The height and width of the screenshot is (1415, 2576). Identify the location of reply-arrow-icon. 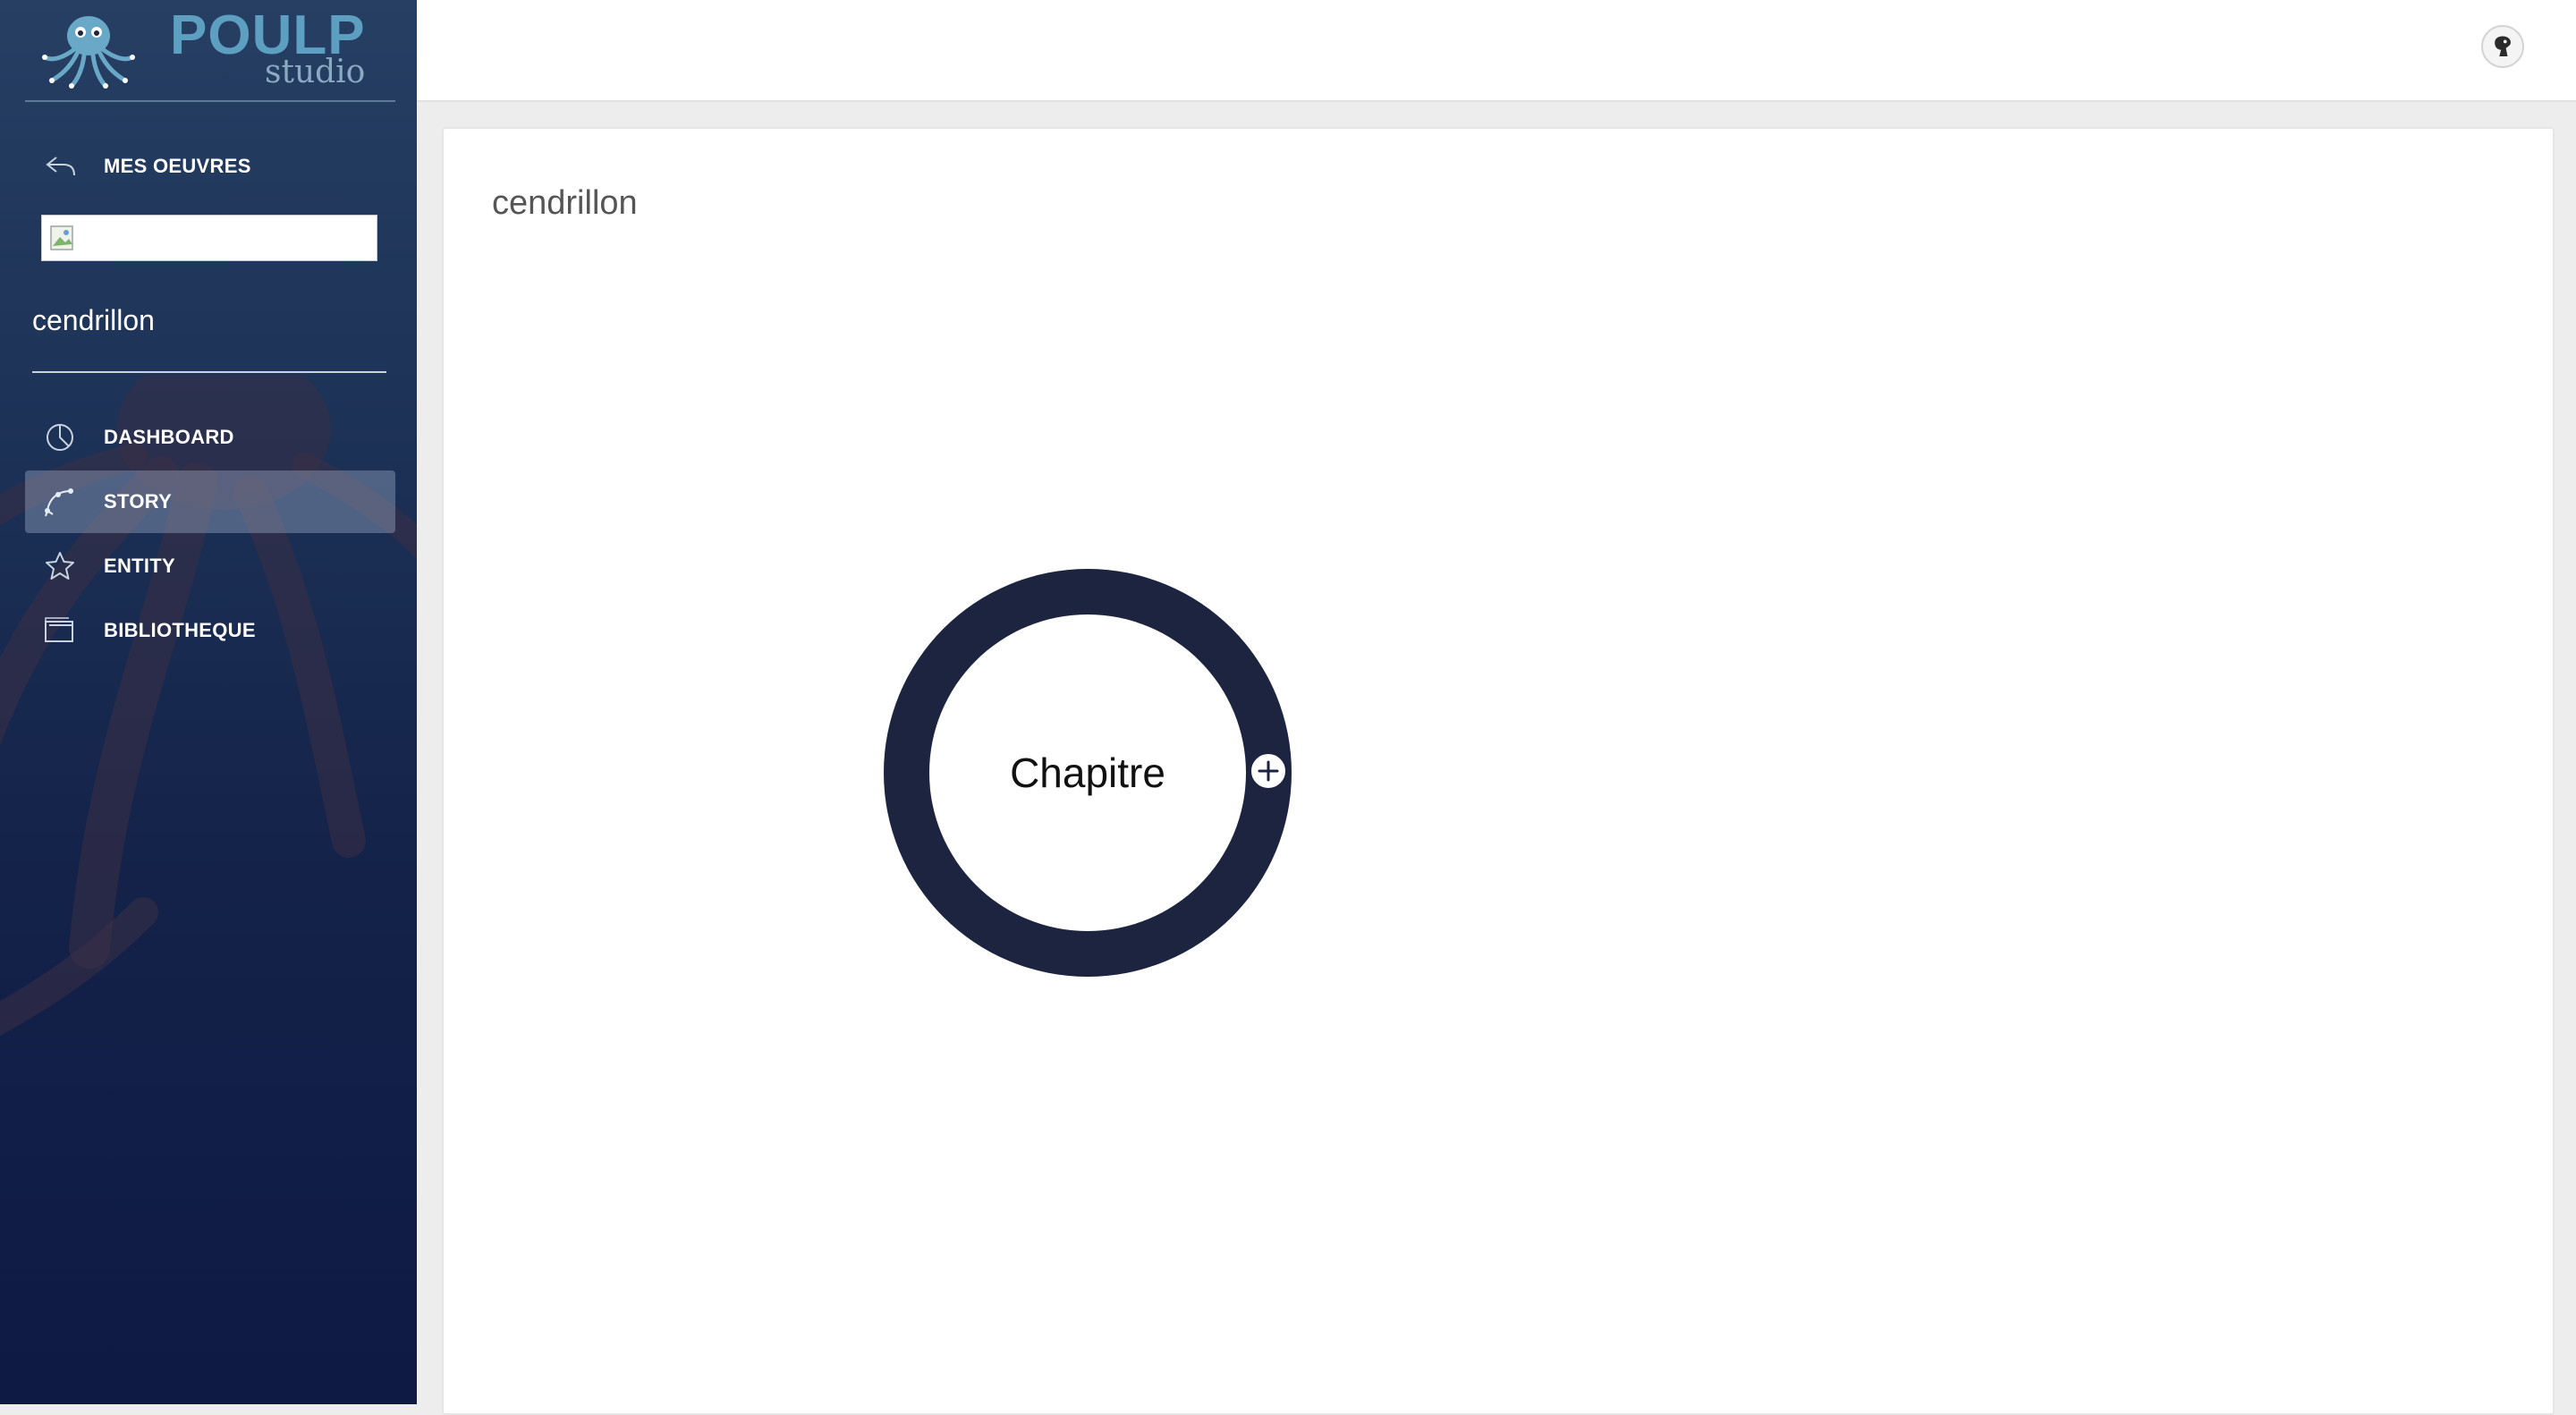
(60, 166).